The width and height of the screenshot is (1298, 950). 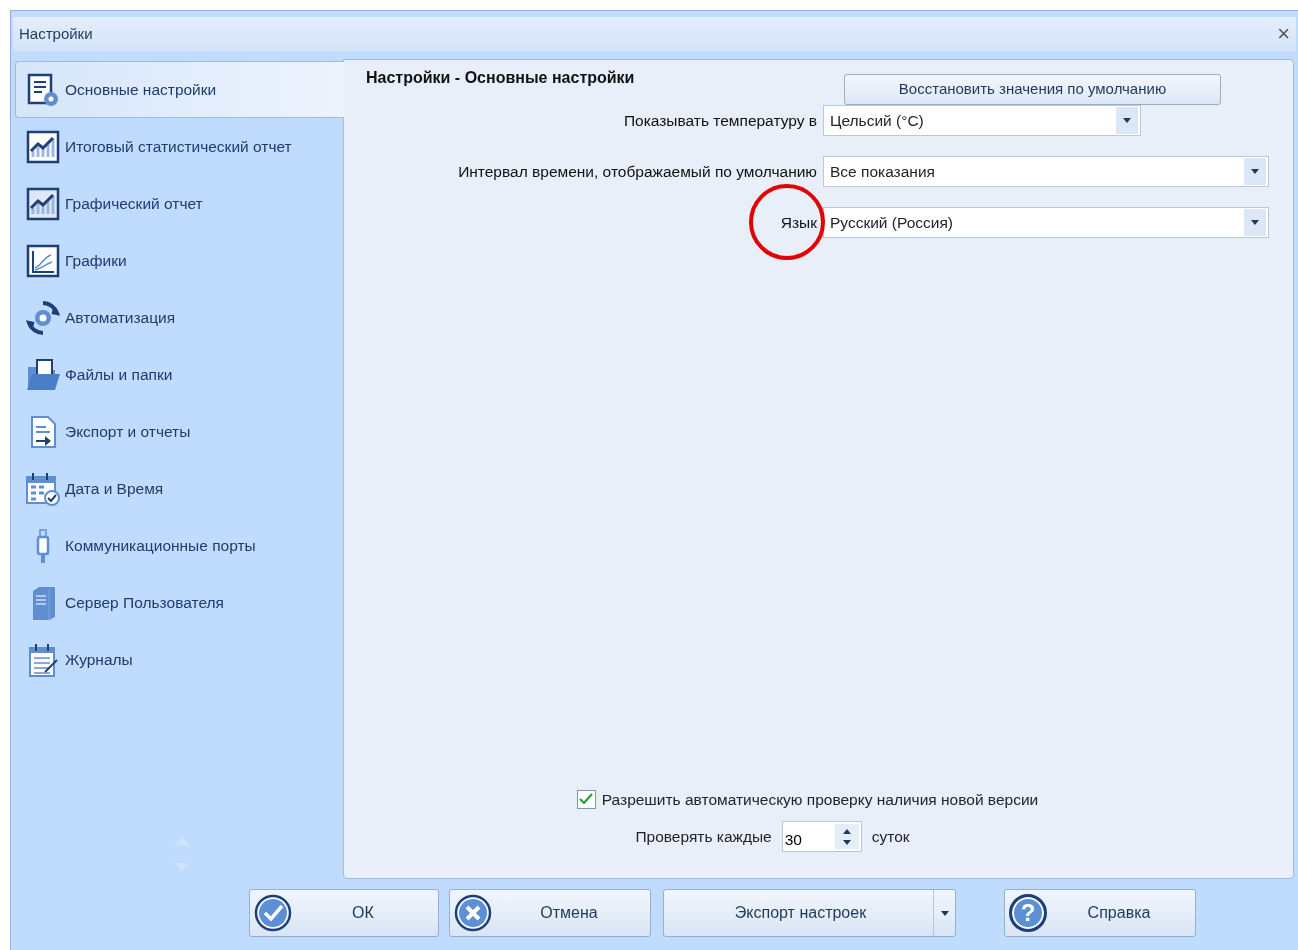 I want to click on number-spinner: 30, so click(x=821, y=836).